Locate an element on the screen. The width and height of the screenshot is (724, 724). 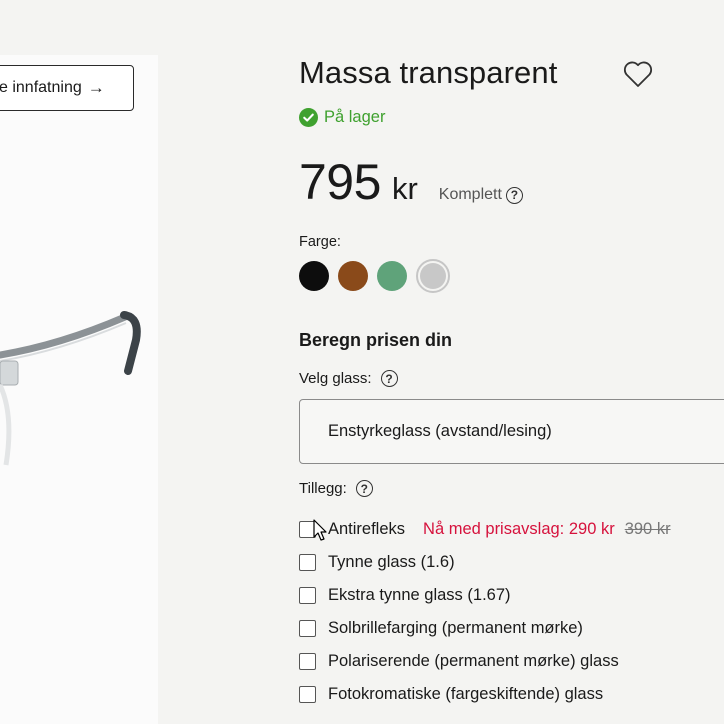
glass-type-label-text: Velg glass: is located at coordinates (335, 378).